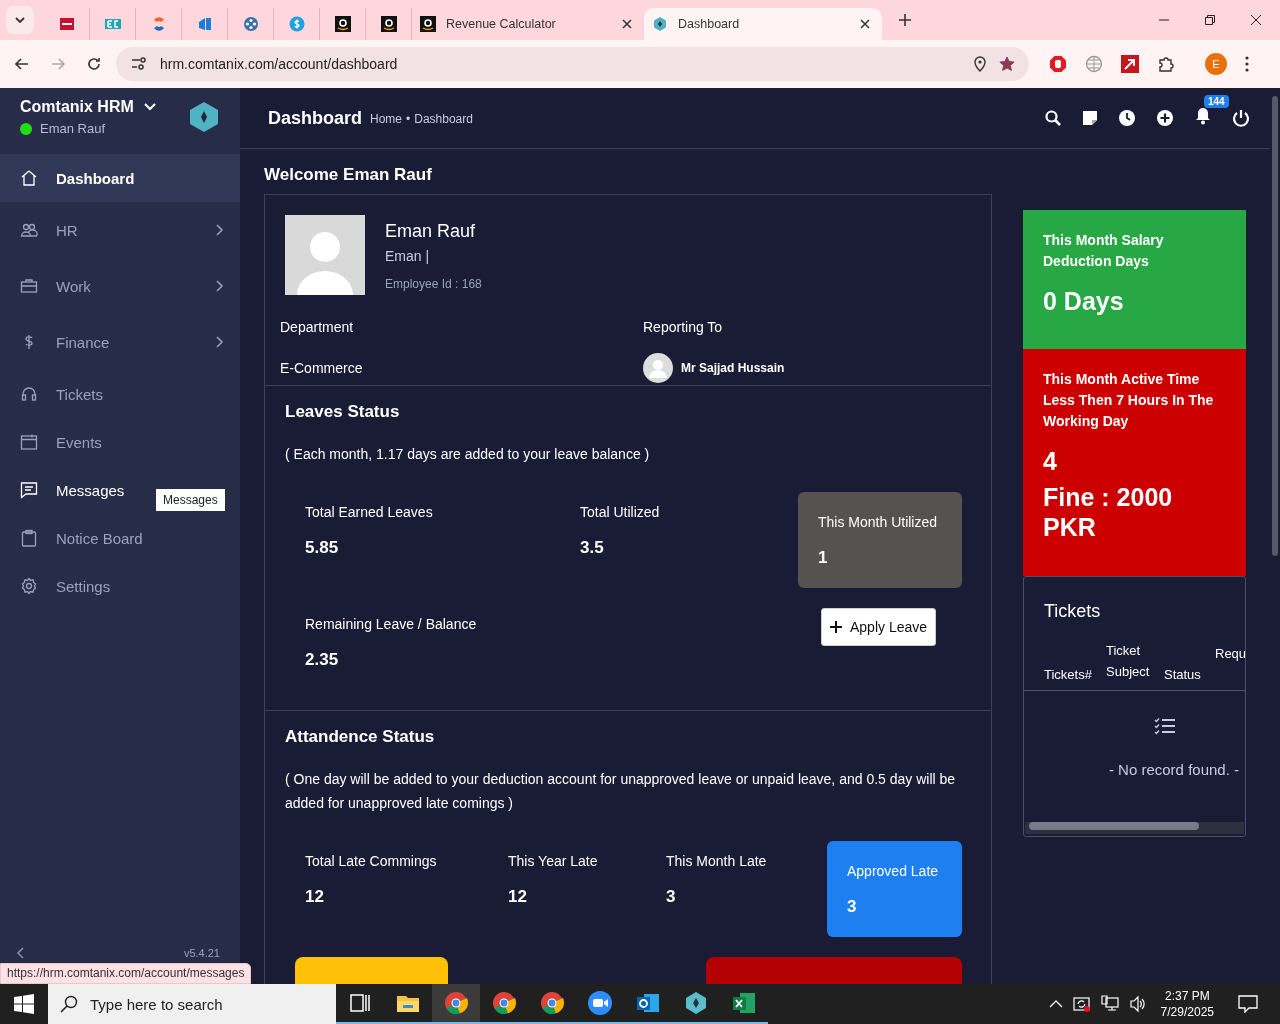  What do you see at coordinates (120, 586) in the screenshot?
I see `sidebar-item: Settings` at bounding box center [120, 586].